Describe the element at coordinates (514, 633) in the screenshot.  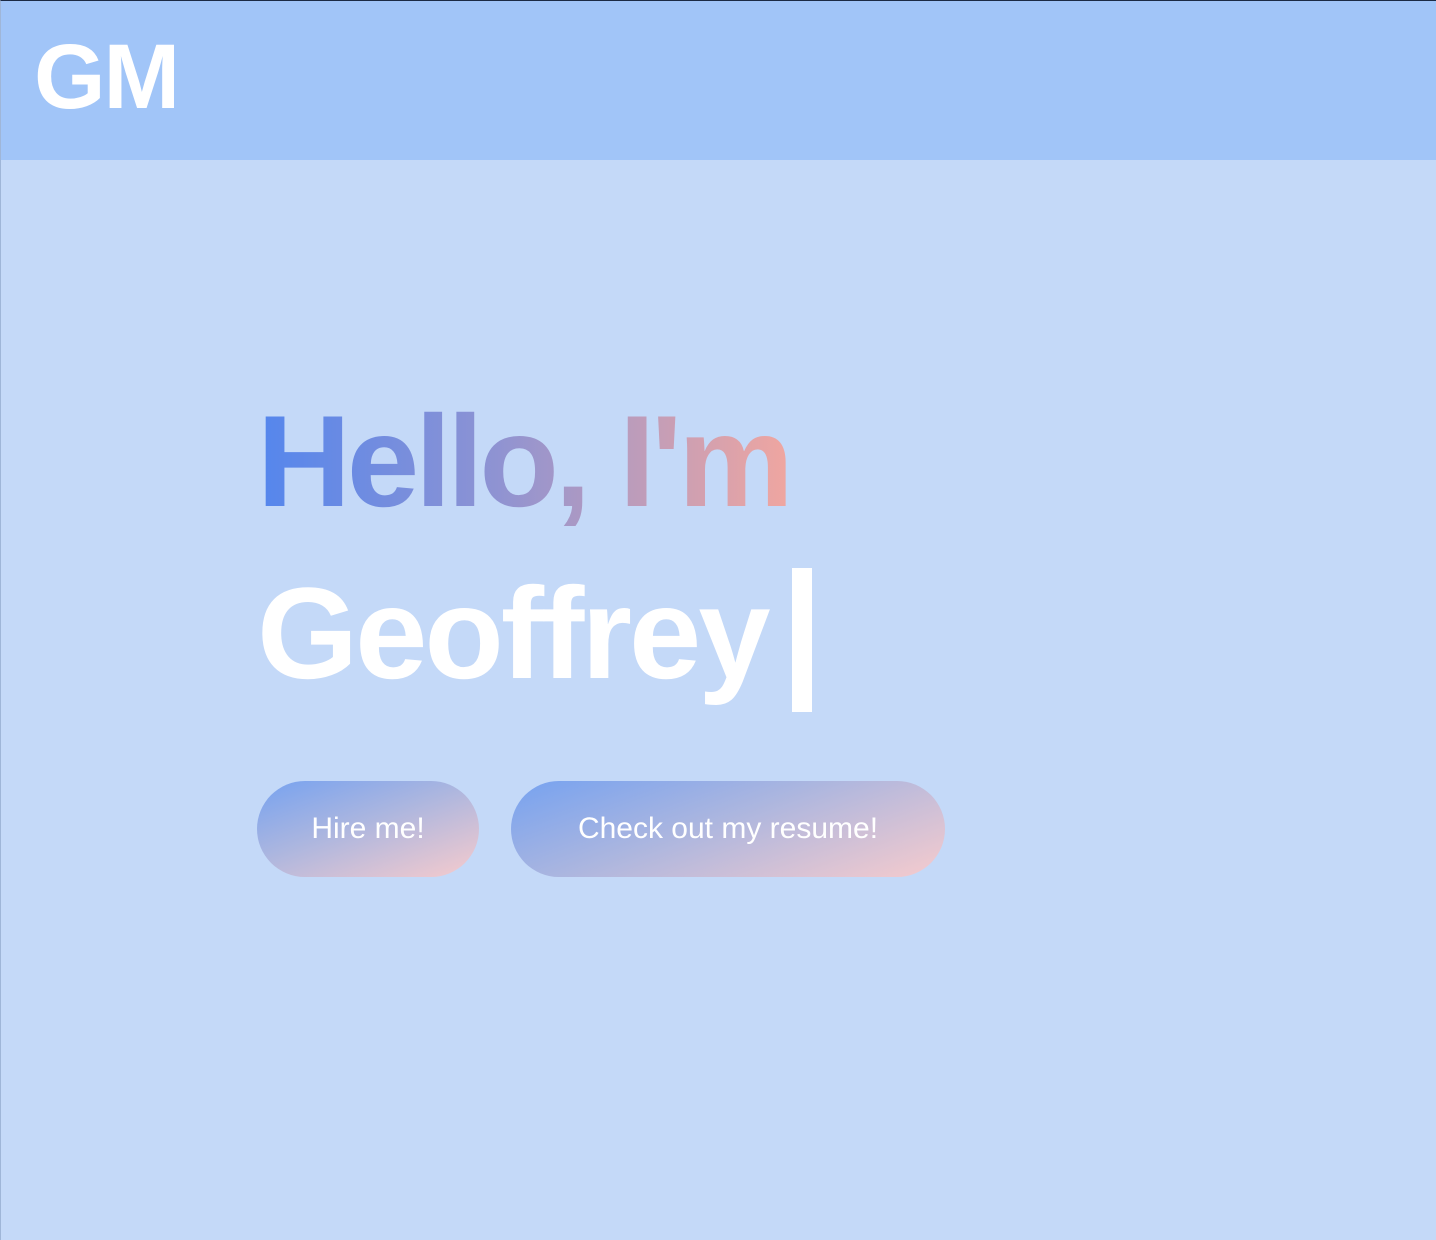
I see `name-text: Geoffrey` at that location.